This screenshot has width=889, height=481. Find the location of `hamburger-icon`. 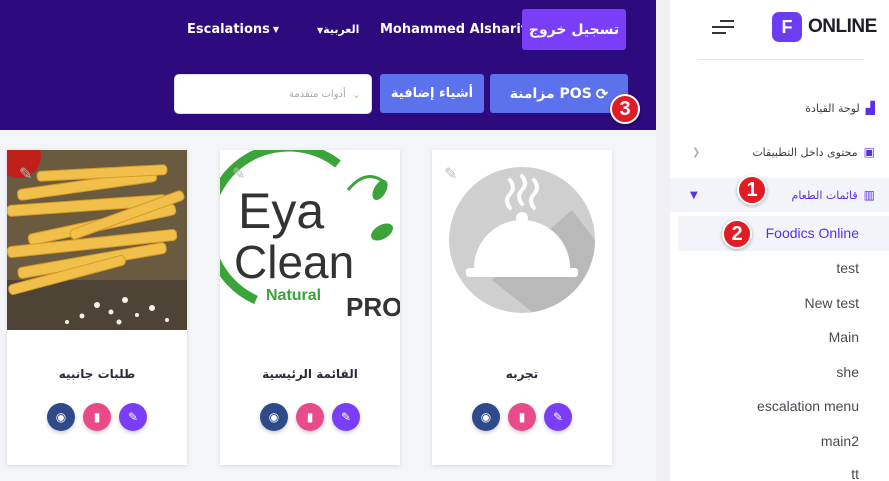

hamburger-icon is located at coordinates (723, 29).